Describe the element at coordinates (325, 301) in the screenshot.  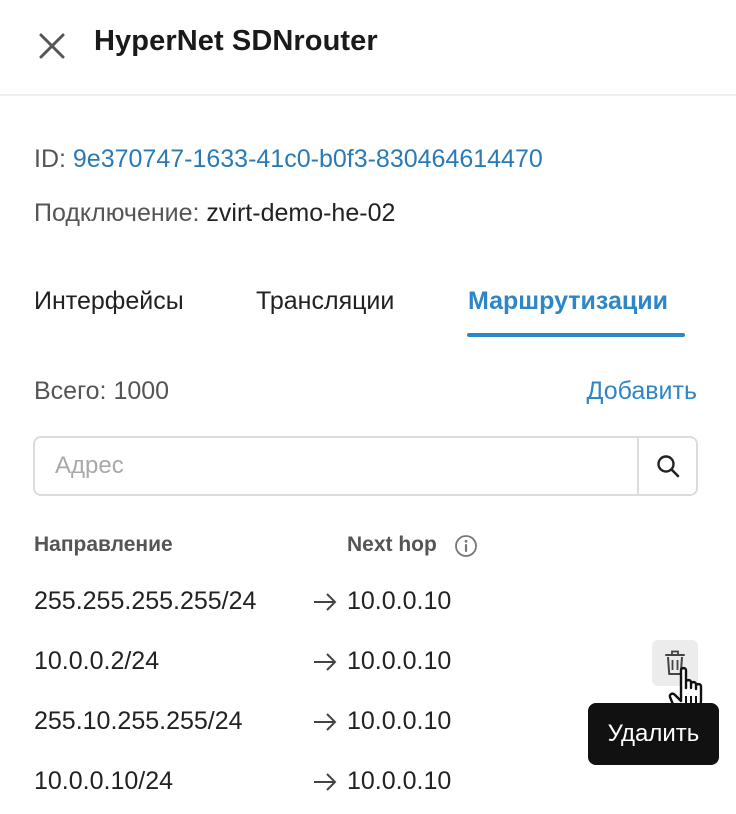
I see `tab-translations: Трансляции` at that location.